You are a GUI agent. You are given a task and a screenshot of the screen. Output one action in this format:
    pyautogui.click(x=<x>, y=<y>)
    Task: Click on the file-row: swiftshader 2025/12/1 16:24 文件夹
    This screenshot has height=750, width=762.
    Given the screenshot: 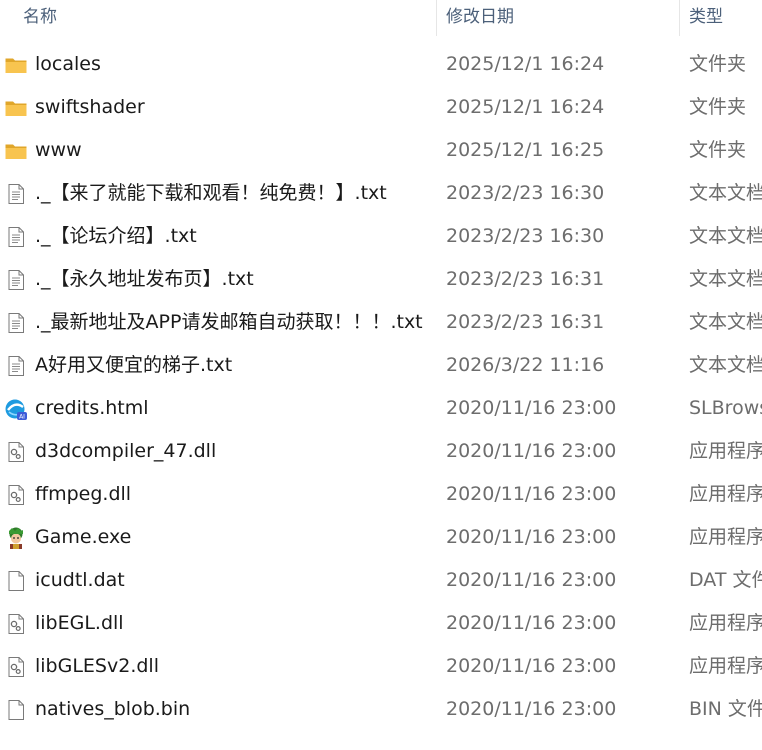 What is the action you would take?
    pyautogui.click(x=381, y=107)
    